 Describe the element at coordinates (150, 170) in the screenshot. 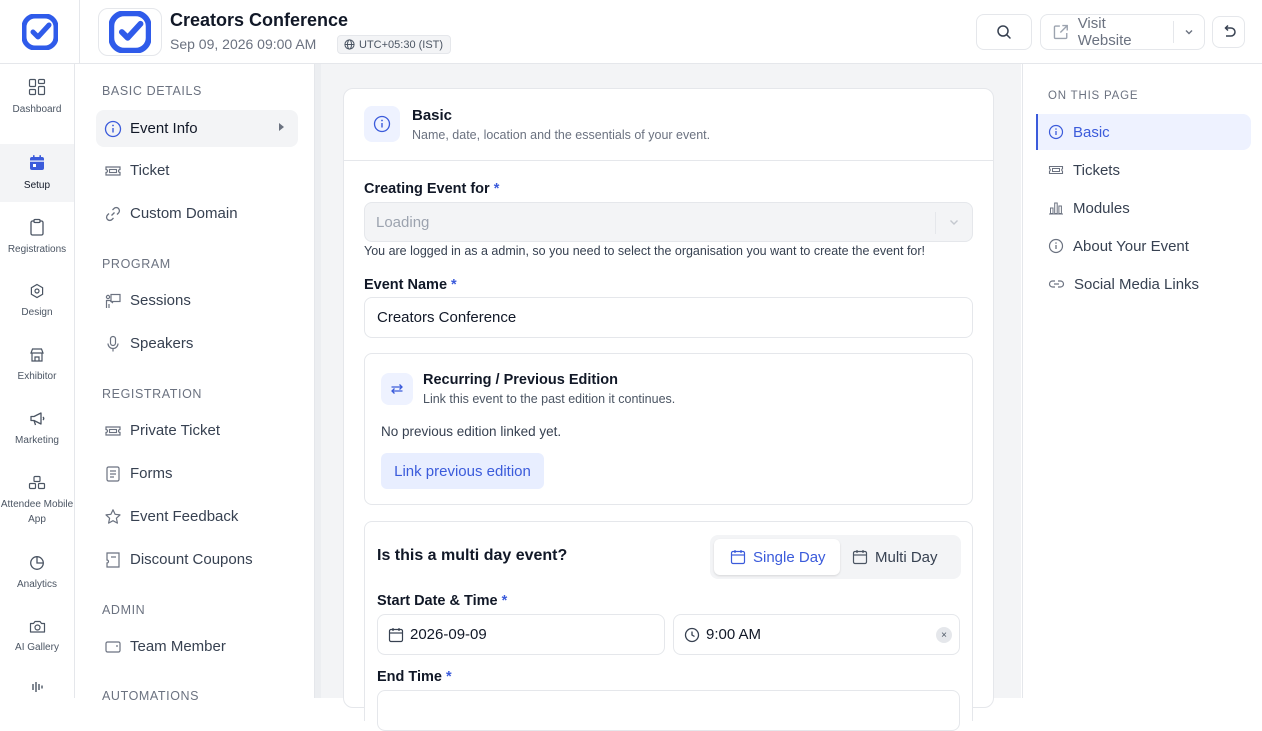

I see `nav-label: Ticket` at that location.